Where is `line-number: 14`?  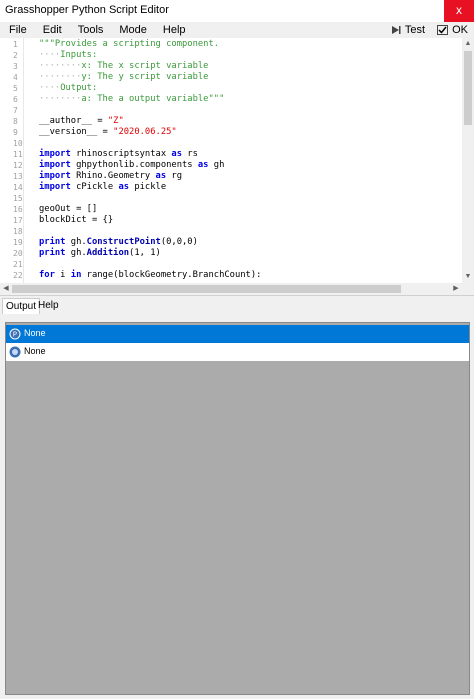 line-number: 14 is located at coordinates (18, 187).